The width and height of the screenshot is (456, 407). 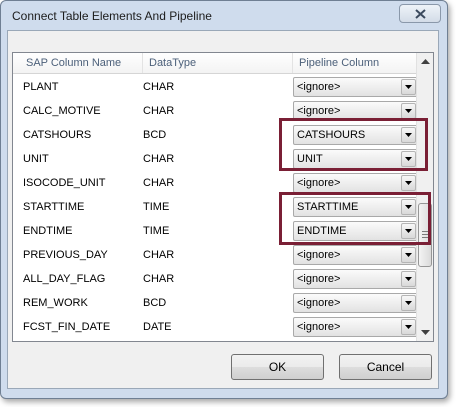 What do you see at coordinates (355, 159) in the screenshot?
I see `pipeline-column-select: UNIT` at bounding box center [355, 159].